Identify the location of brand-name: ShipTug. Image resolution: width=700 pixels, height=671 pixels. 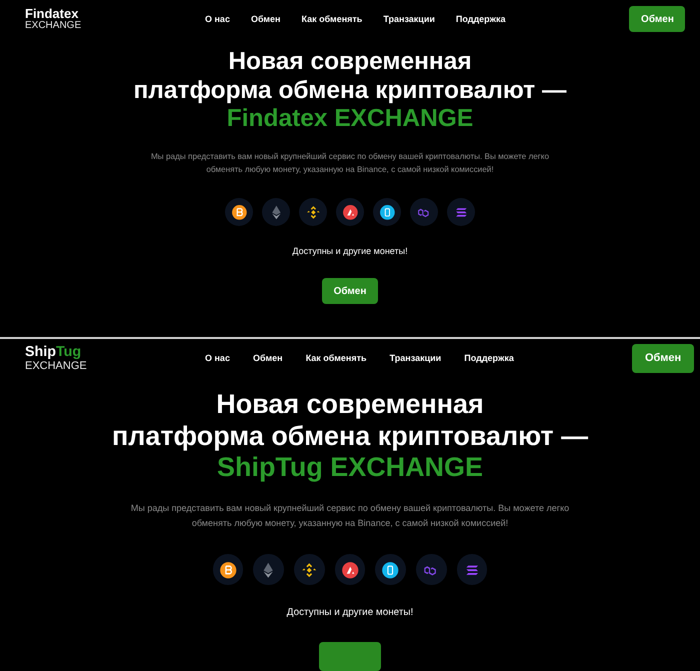
(53, 352).